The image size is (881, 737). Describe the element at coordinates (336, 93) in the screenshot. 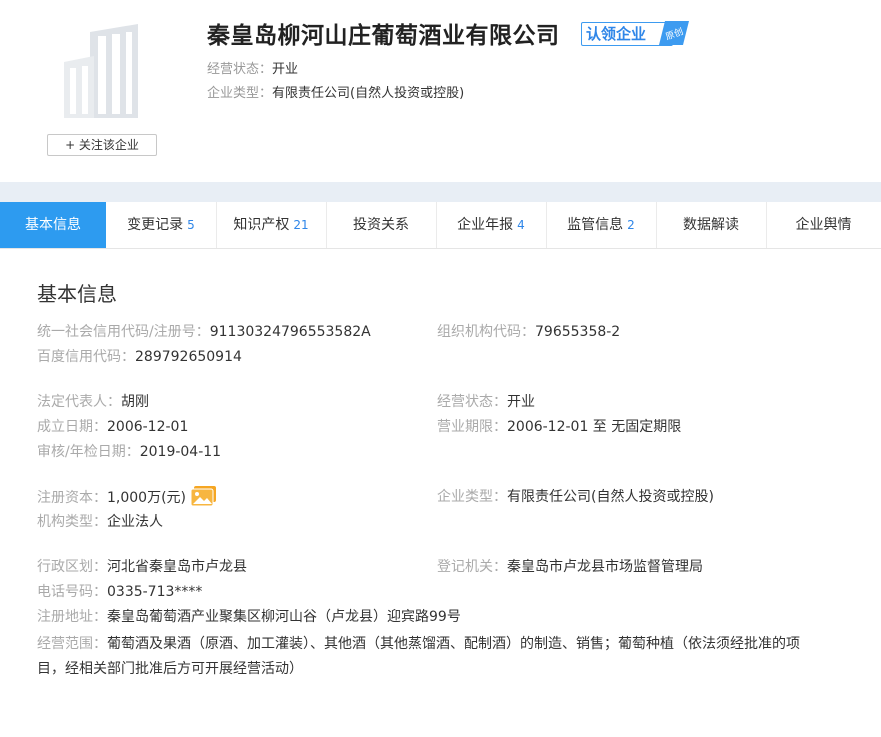

I see `header-type: 企业类型：有限责任公司(自然人投资或控股)` at that location.